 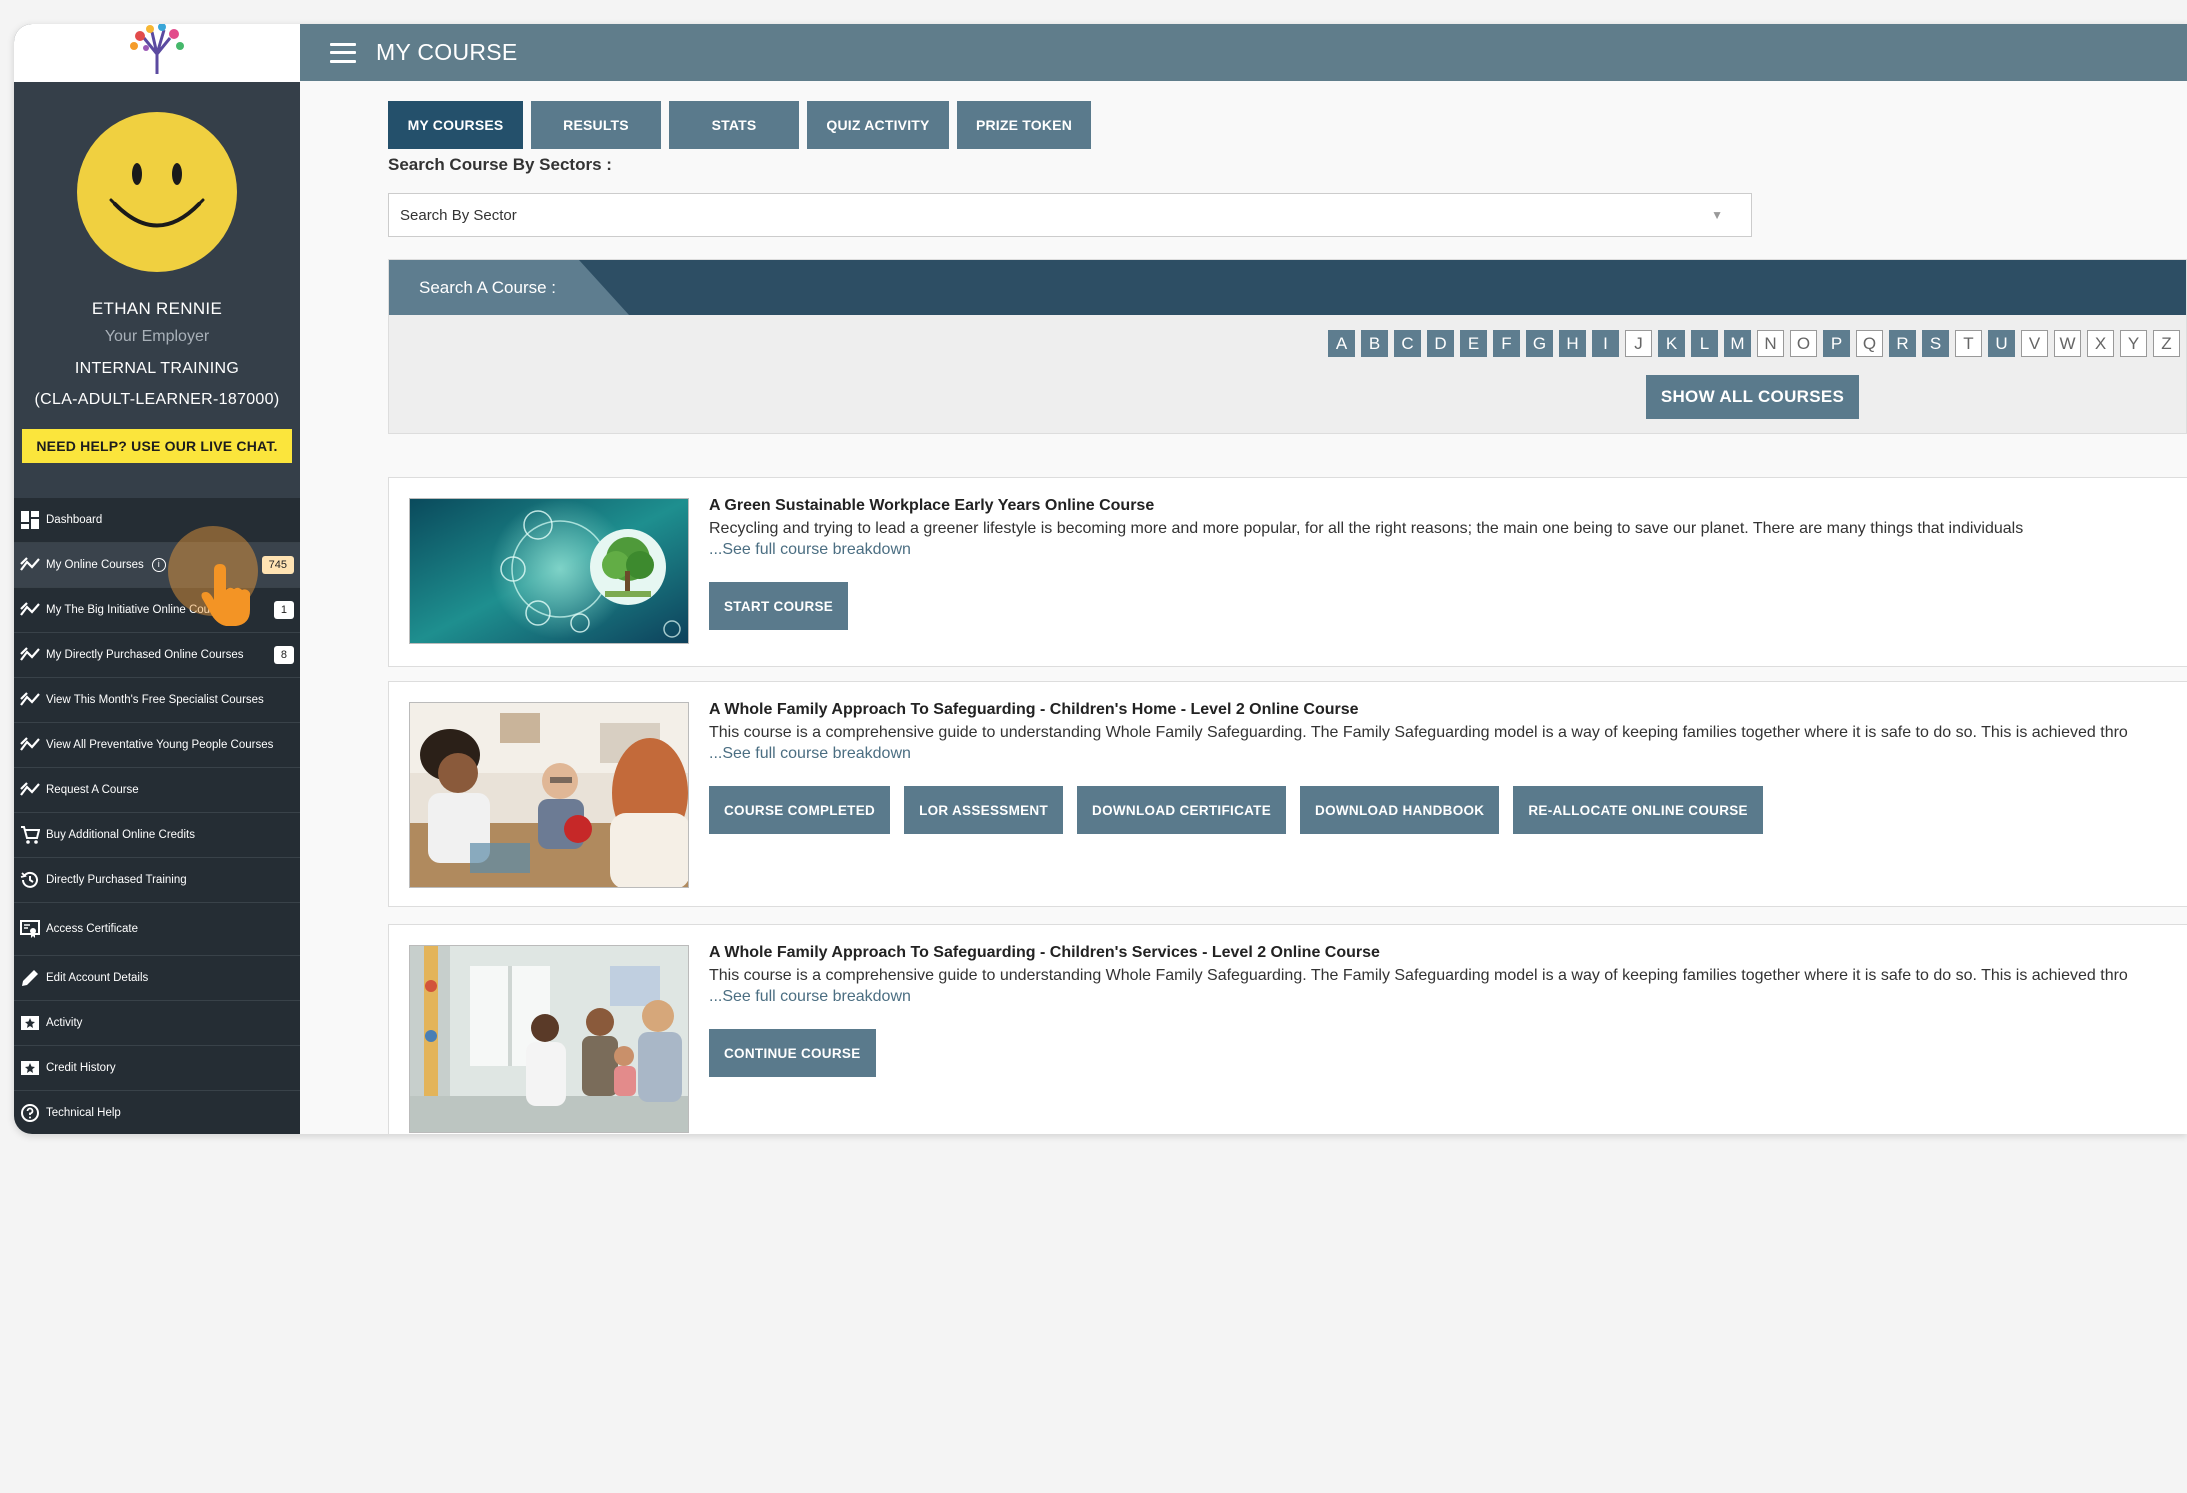 I want to click on sidebar-item-activity: Activity, so click(x=157, y=1023).